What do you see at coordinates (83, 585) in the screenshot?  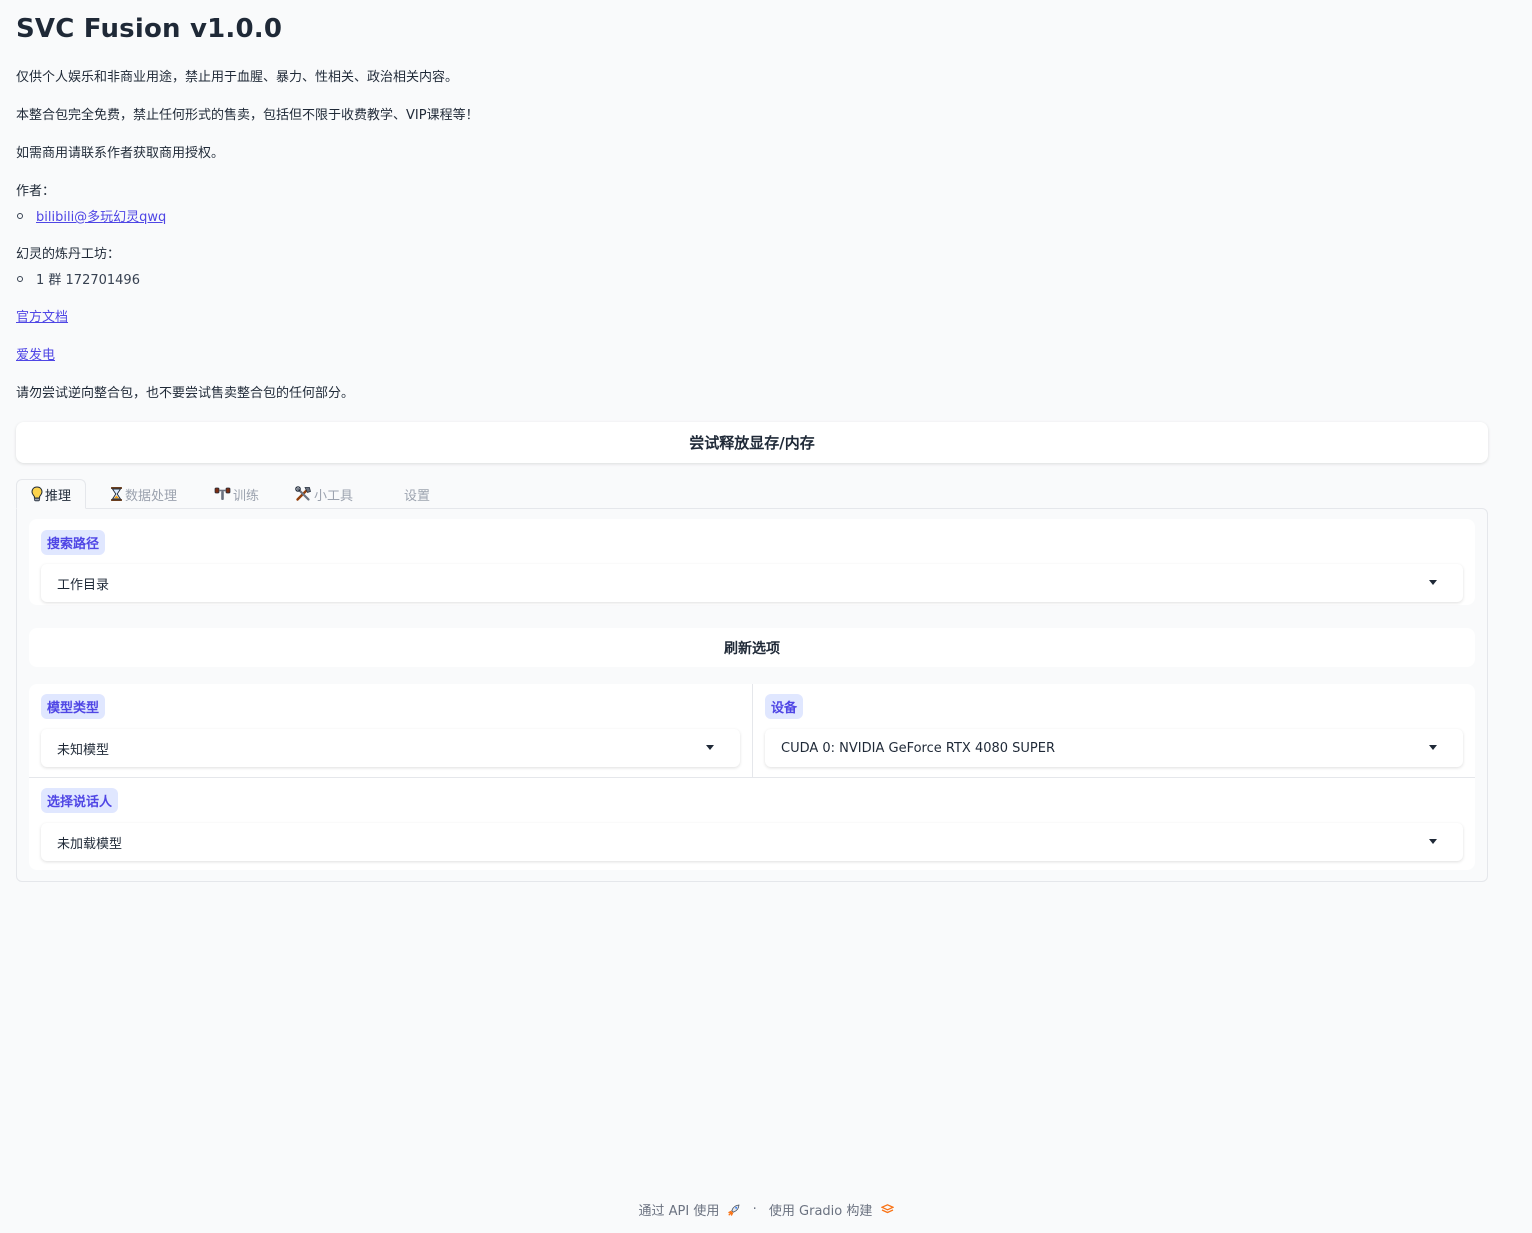 I see `dropdown-value: 工作目录` at bounding box center [83, 585].